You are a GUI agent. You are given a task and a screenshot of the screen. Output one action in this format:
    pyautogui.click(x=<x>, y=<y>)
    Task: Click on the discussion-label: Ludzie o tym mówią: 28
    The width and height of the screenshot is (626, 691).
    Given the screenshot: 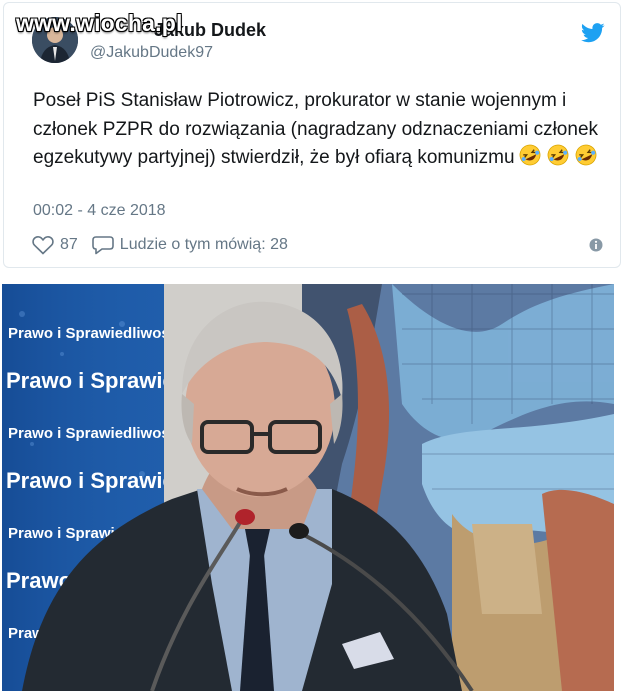 What is the action you would take?
    pyautogui.click(x=203, y=244)
    